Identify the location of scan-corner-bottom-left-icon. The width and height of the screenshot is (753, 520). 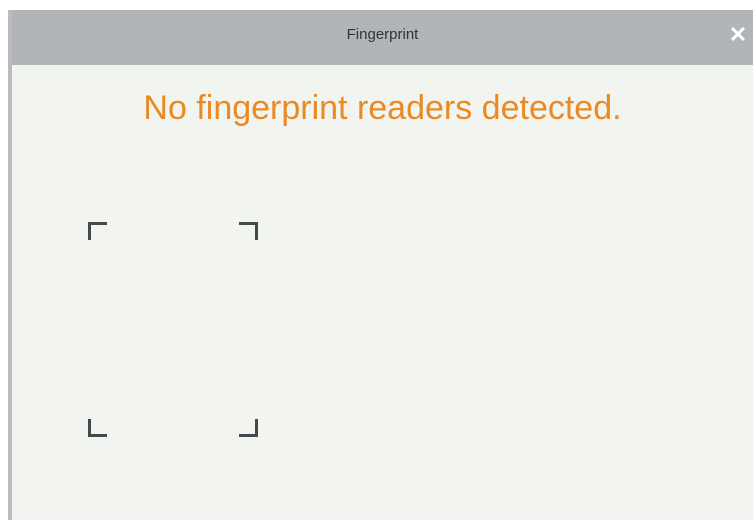
(97, 428).